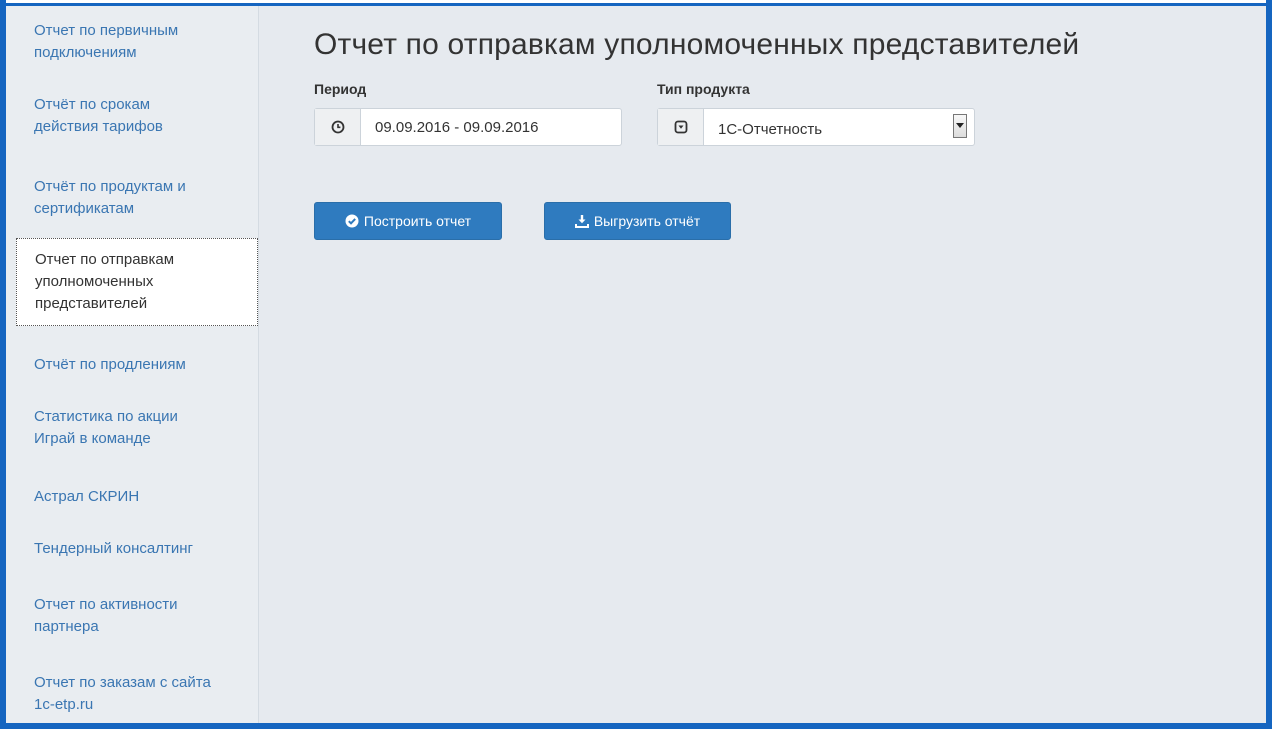 This screenshot has width=1272, height=729. I want to click on sidebar-item-tender-consulting: Тендерный консалтинг, so click(132, 549).